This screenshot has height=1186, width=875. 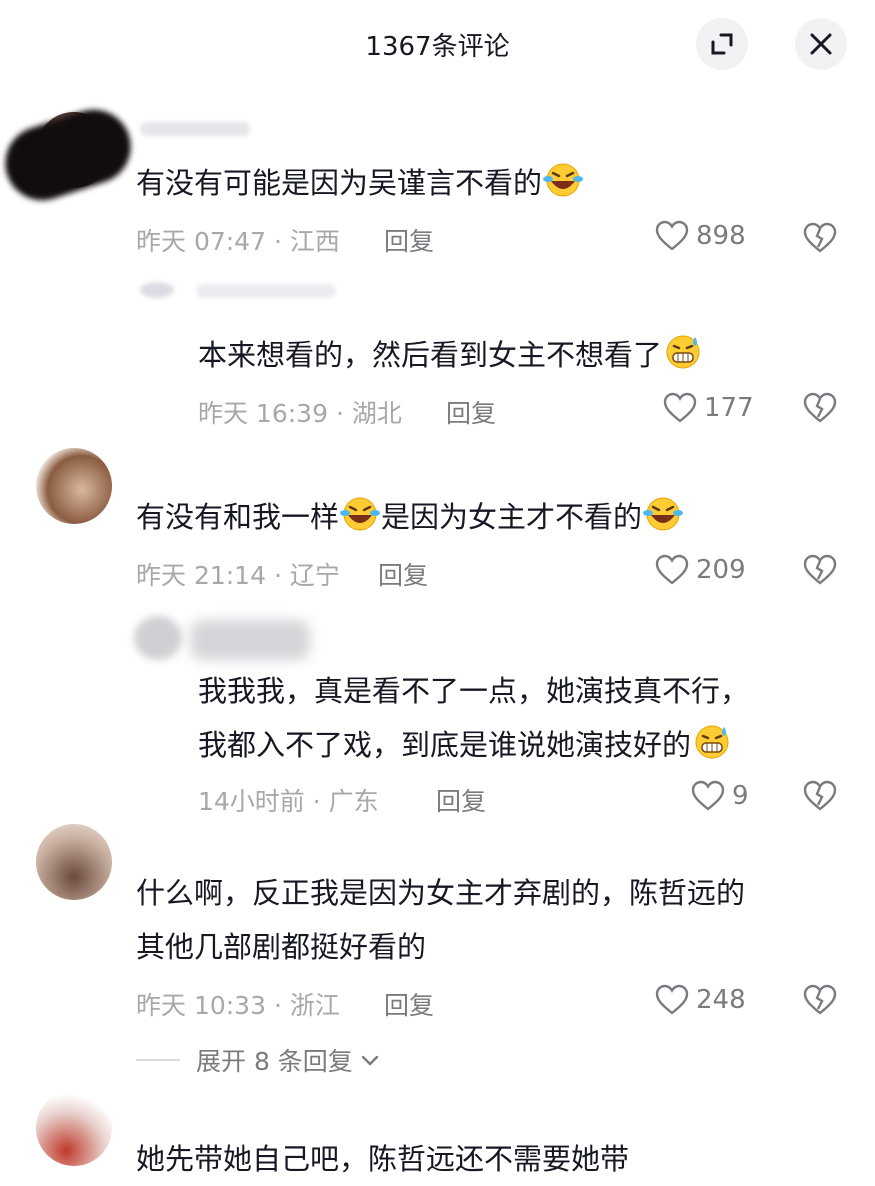 I want to click on comment-text-line-2: 我都入不了戏，到底是谁说她演技好的, so click(x=465, y=745).